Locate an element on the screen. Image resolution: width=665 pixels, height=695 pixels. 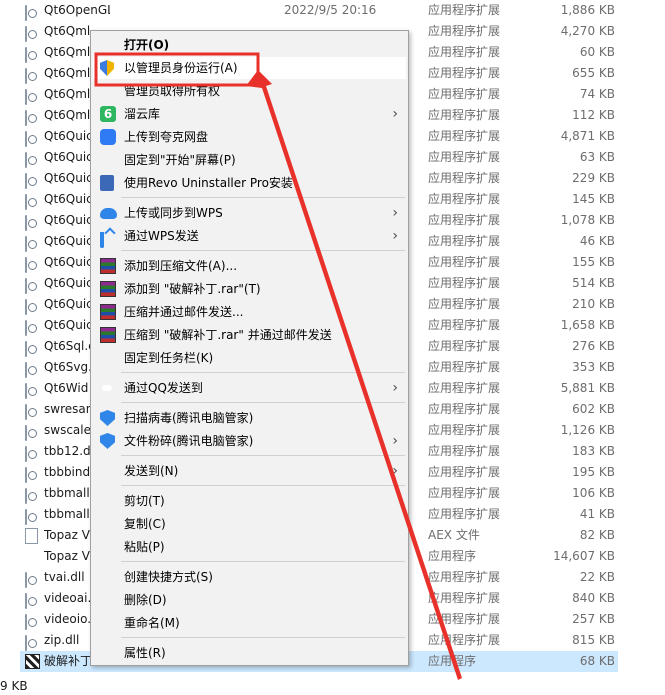
menu-item-revo-uninstaller: 使用Revo Uninstaller Pro安装 is located at coordinates (249, 183).